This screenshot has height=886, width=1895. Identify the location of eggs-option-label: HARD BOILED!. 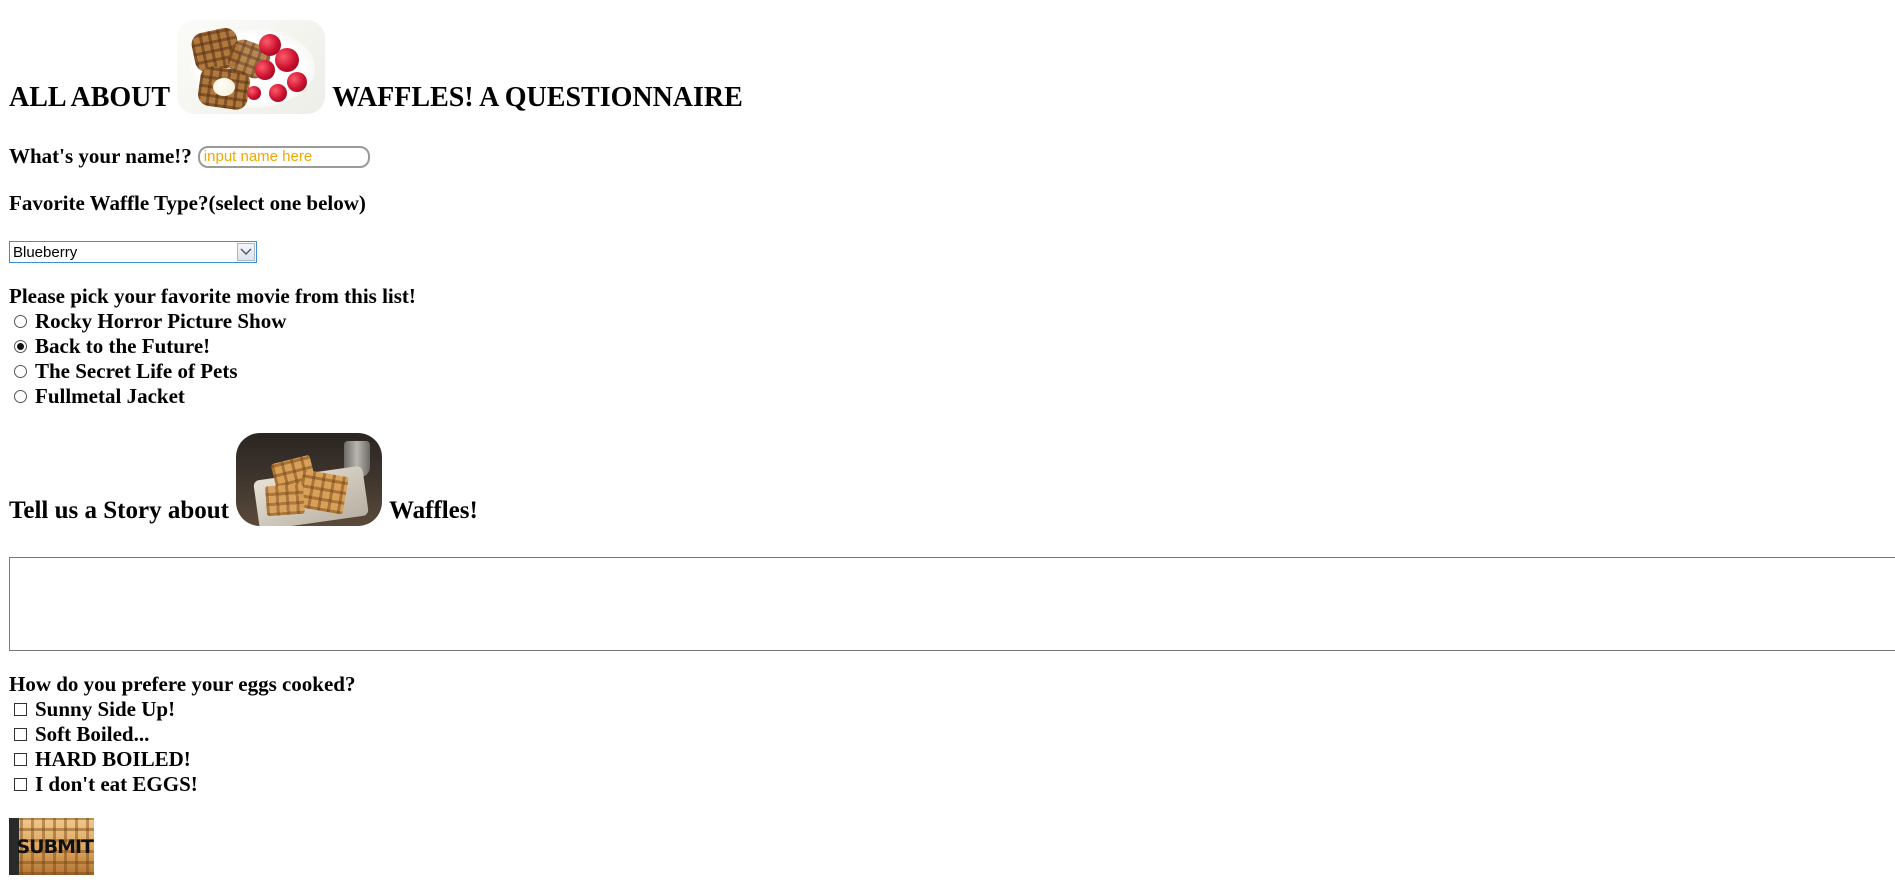
(113, 759).